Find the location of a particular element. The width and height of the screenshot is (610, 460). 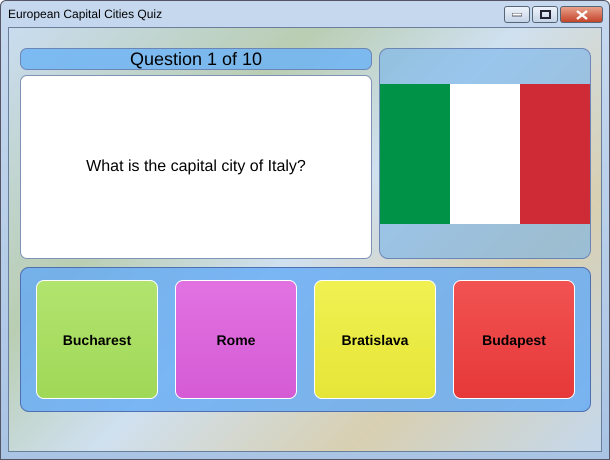

maximize-icon is located at coordinates (545, 14).